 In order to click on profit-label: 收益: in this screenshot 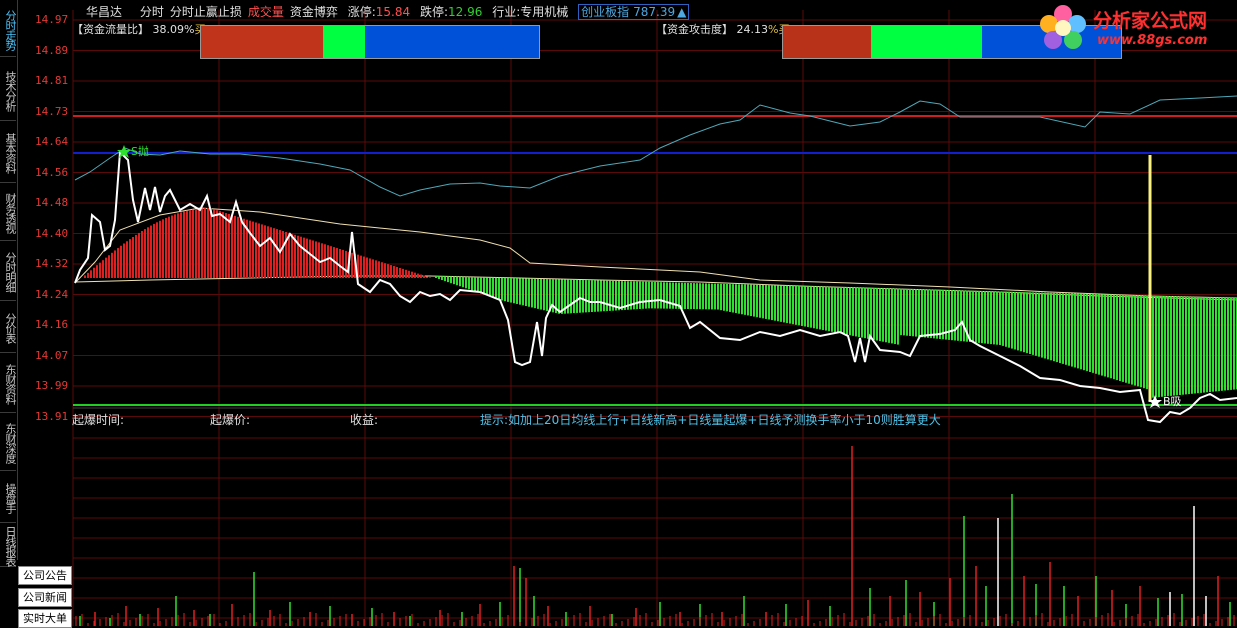, I will do `click(364, 420)`.